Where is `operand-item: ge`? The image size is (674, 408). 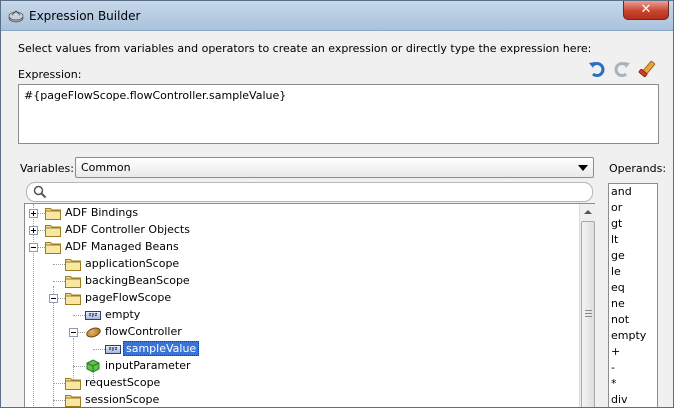
operand-item: ge is located at coordinates (618, 256).